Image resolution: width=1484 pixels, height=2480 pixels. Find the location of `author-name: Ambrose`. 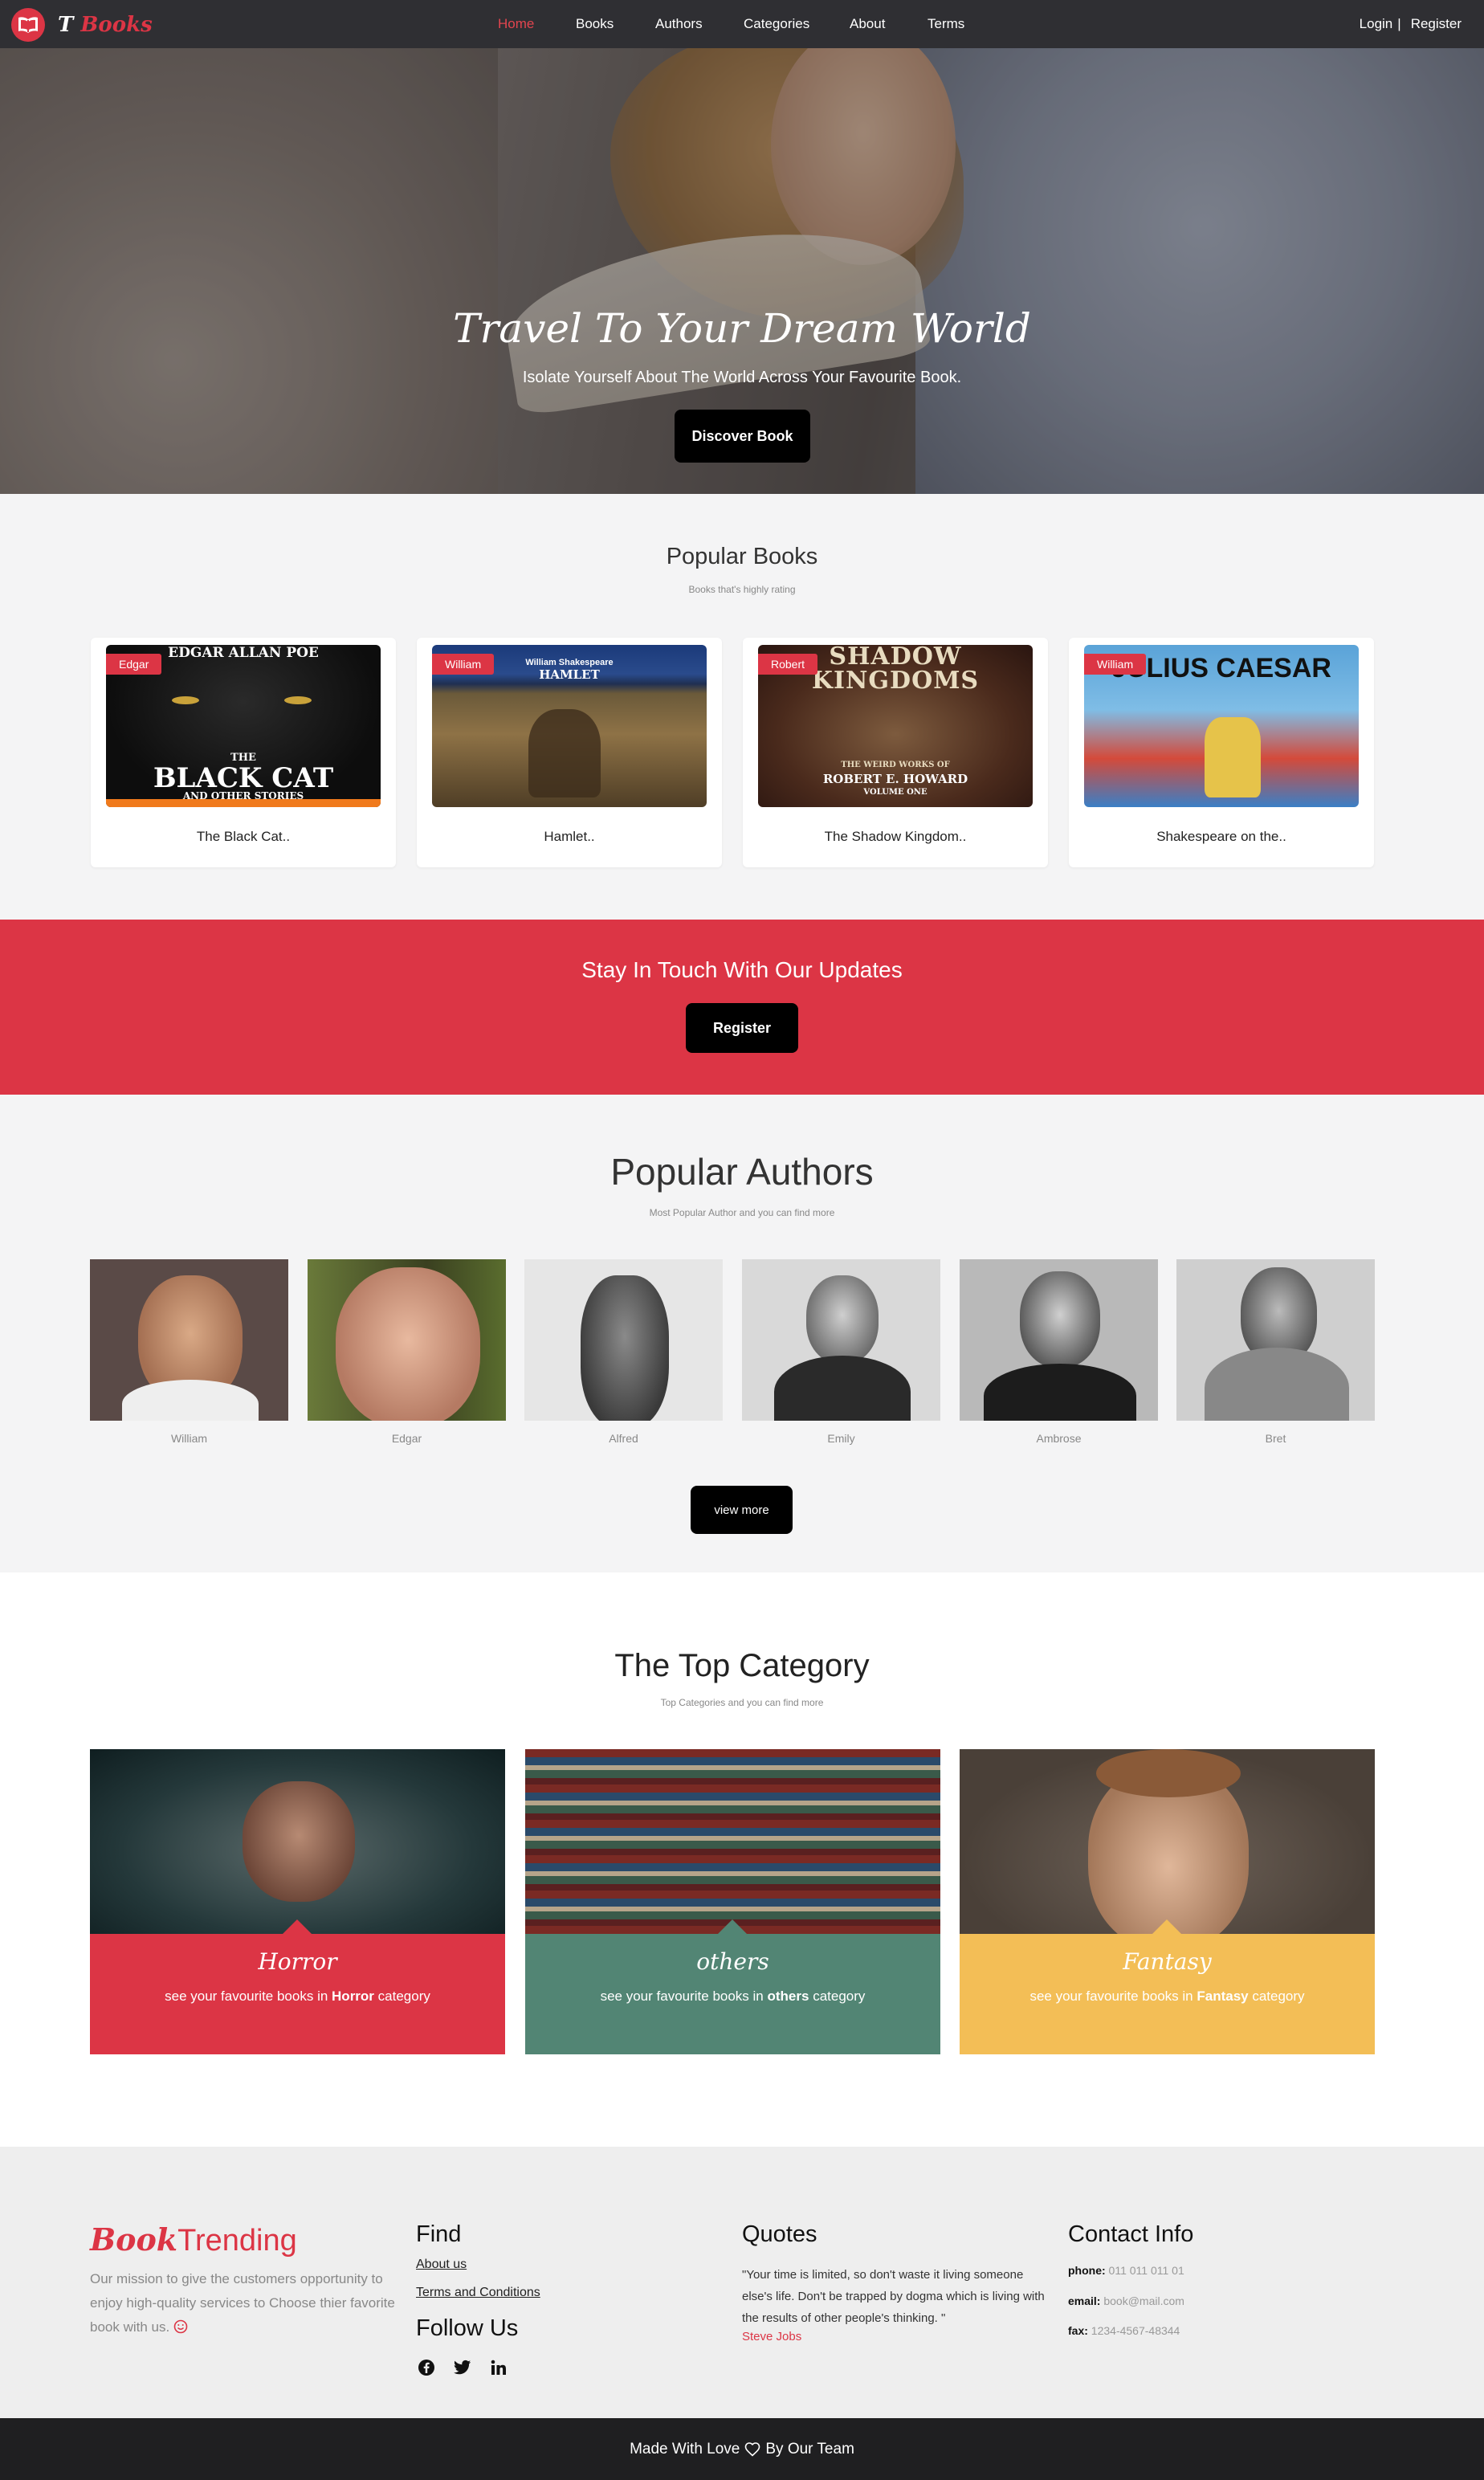

author-name: Ambrose is located at coordinates (1059, 1438).